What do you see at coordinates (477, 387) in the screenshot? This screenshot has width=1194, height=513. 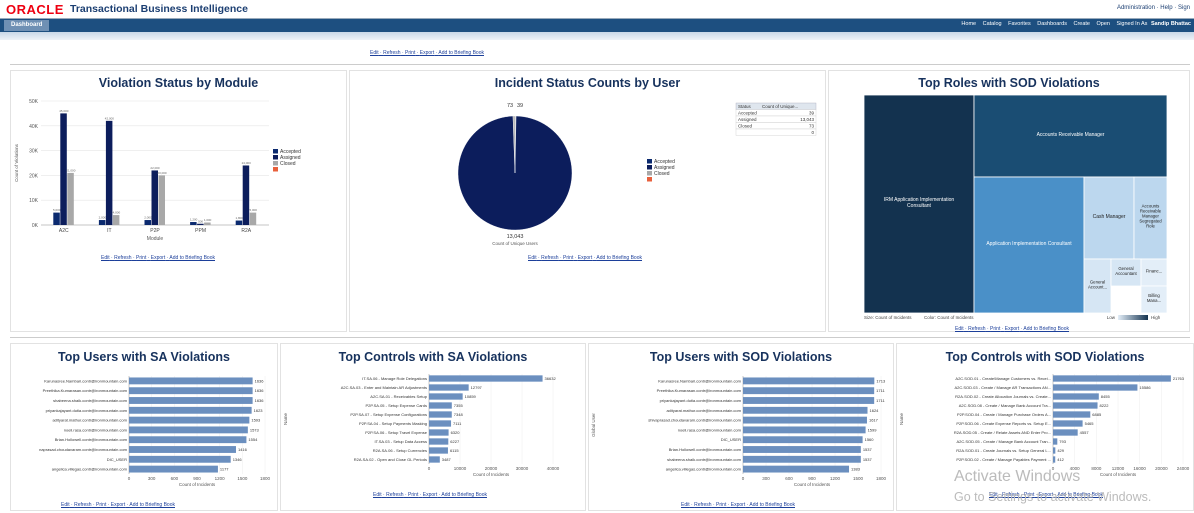 I see `bar-value-label: 12797` at bounding box center [477, 387].